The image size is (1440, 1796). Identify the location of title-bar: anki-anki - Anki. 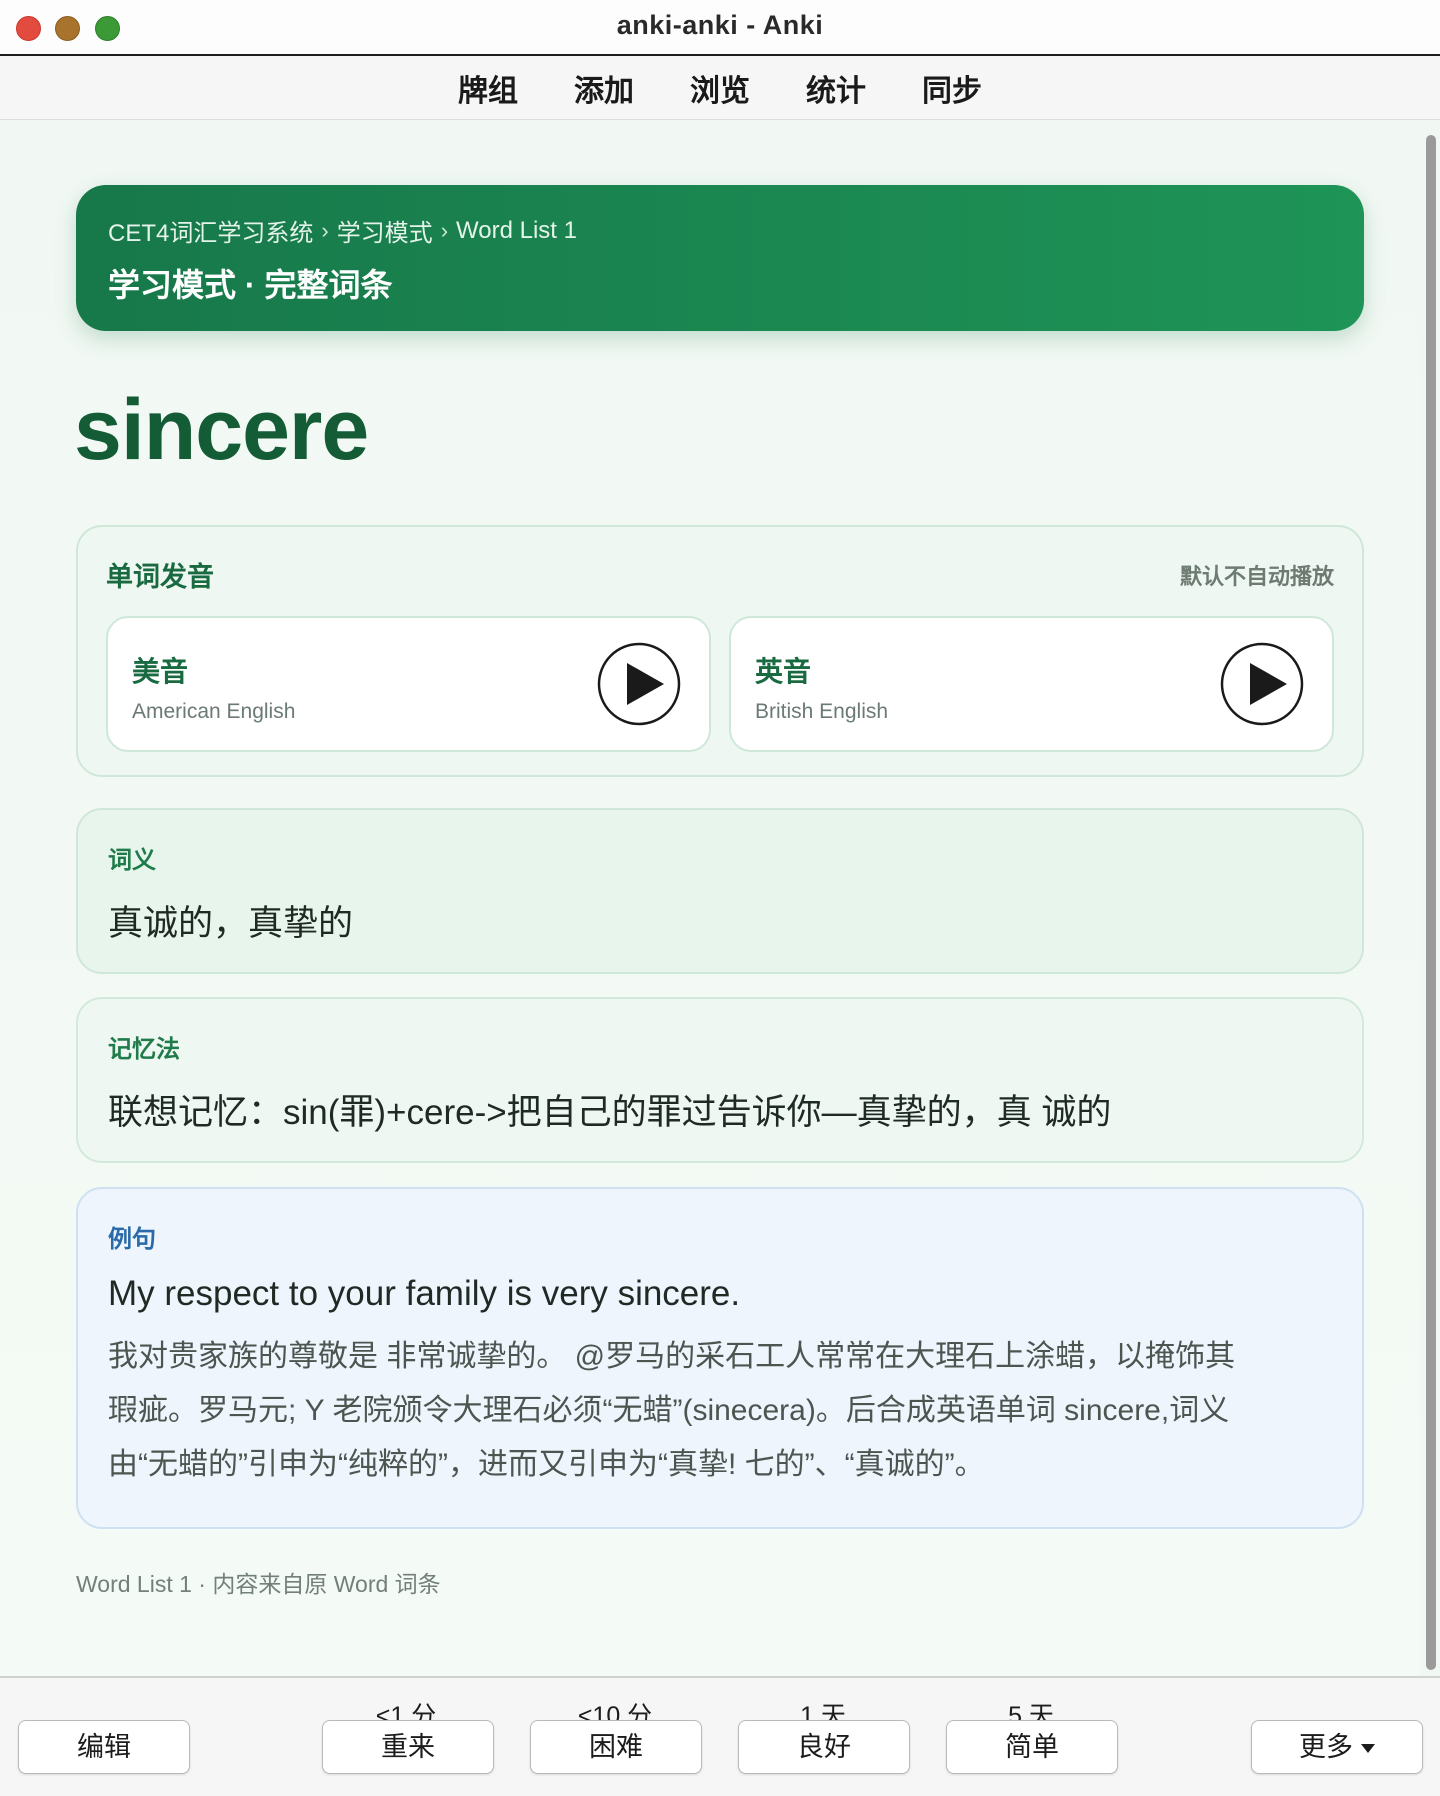
(720, 28).